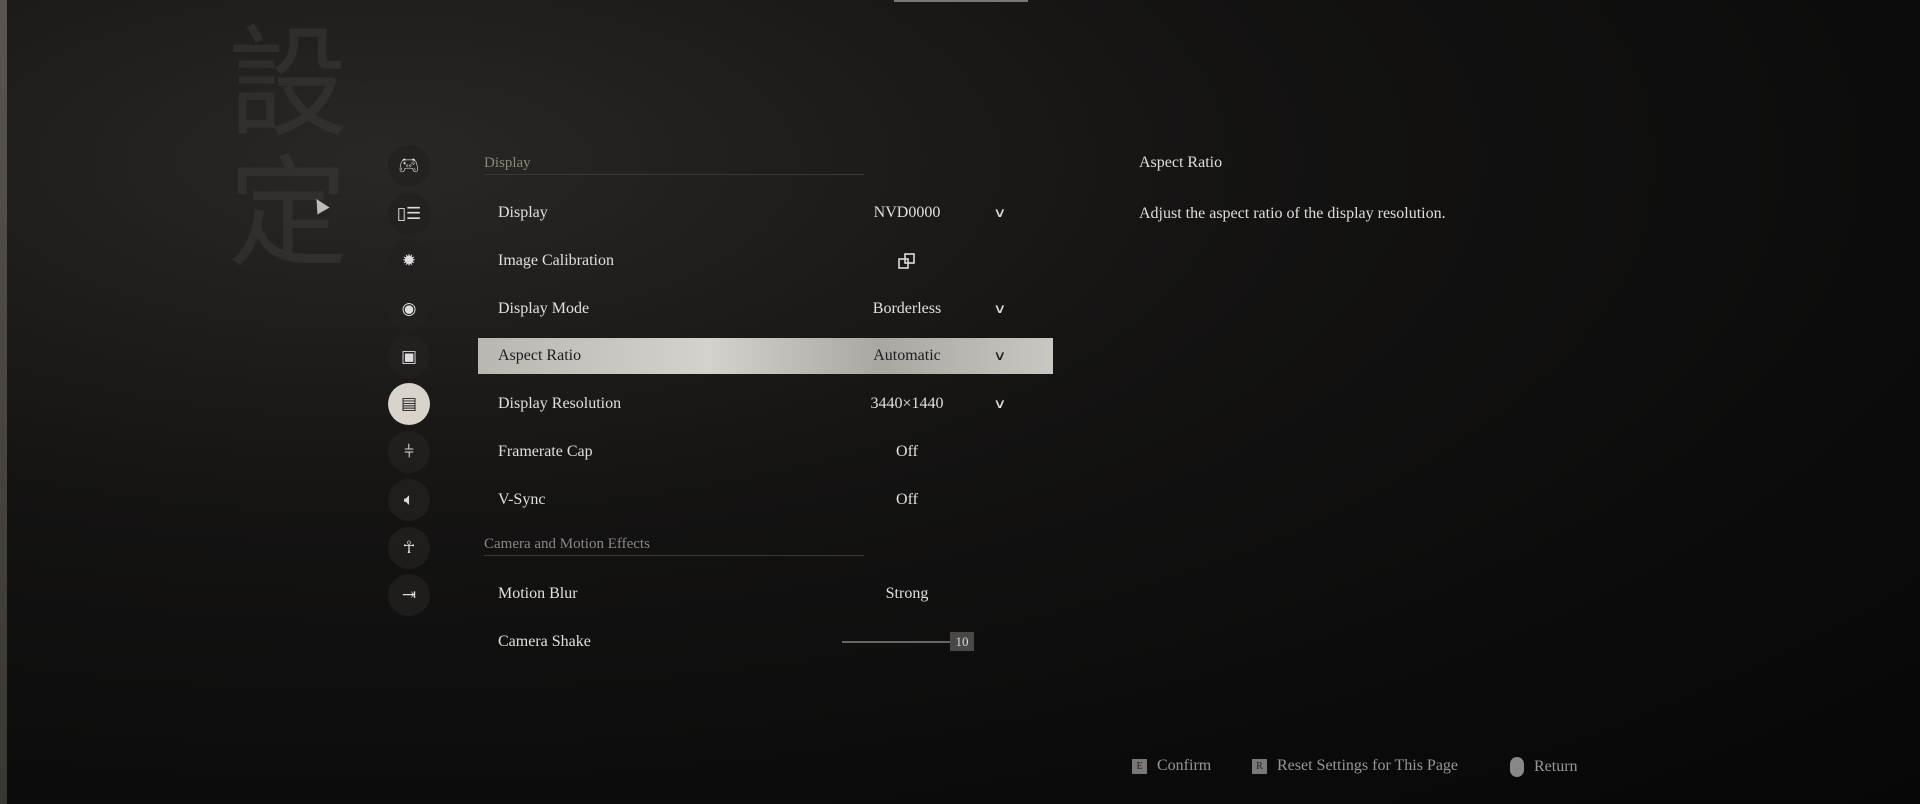  I want to click on key-r-icon: R, so click(1259, 766).